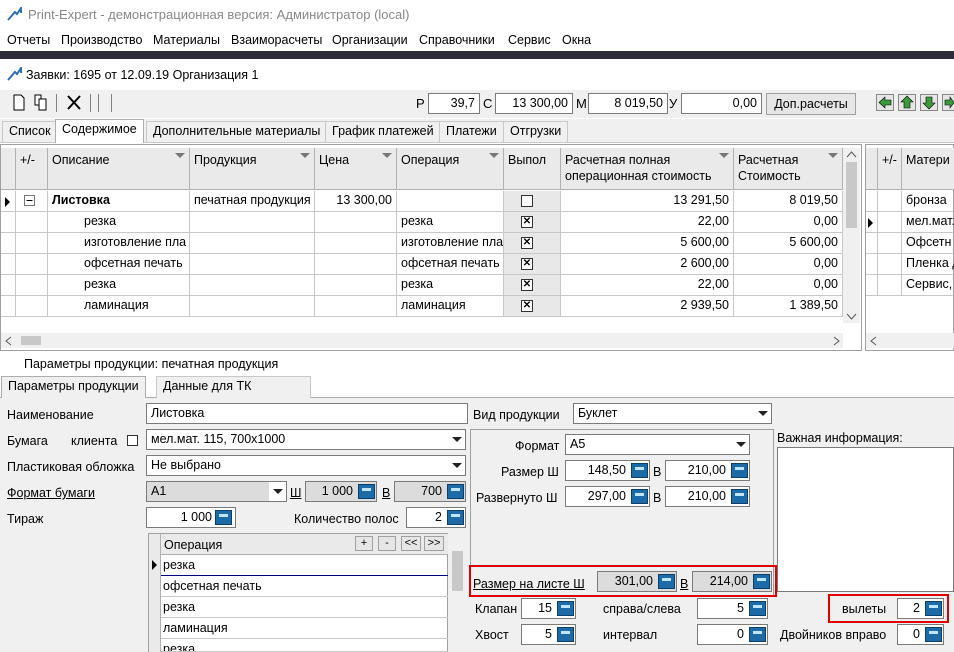 The image size is (954, 652). I want to click on col-header-done: Выпол, so click(532, 169).